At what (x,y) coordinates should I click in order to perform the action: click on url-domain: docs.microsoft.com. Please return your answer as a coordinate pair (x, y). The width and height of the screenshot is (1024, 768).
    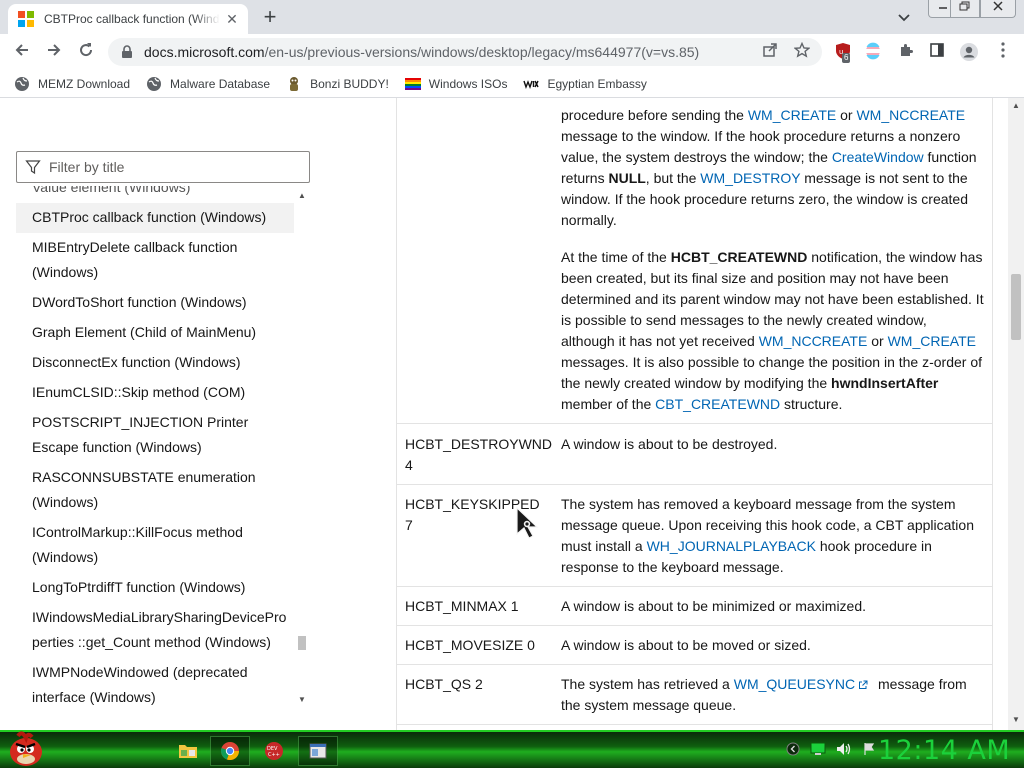
    Looking at the image, I should click on (204, 52).